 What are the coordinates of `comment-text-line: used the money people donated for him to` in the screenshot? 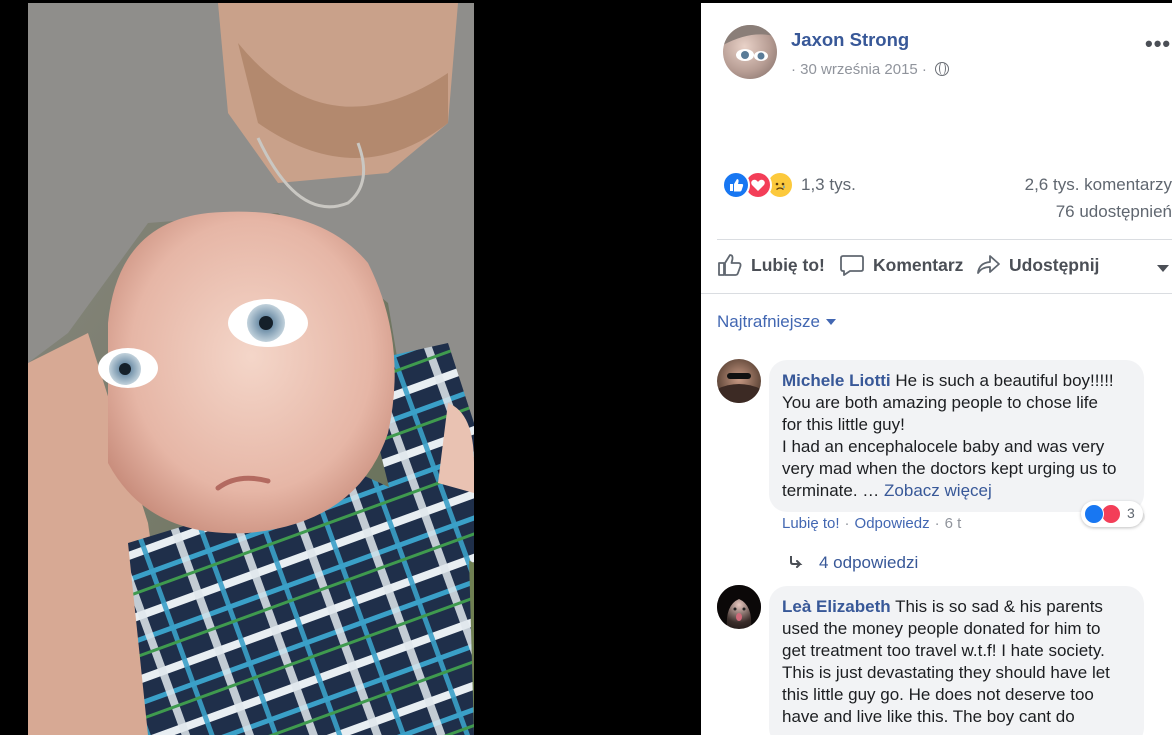 It's located at (941, 628).